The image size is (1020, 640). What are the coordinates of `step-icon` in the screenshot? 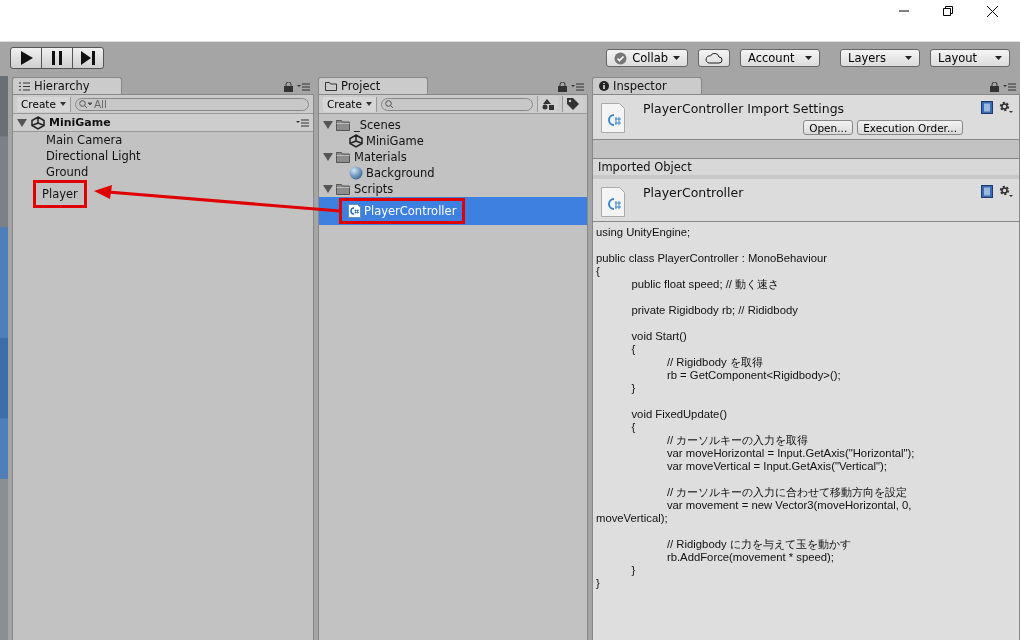 It's located at (88, 58).